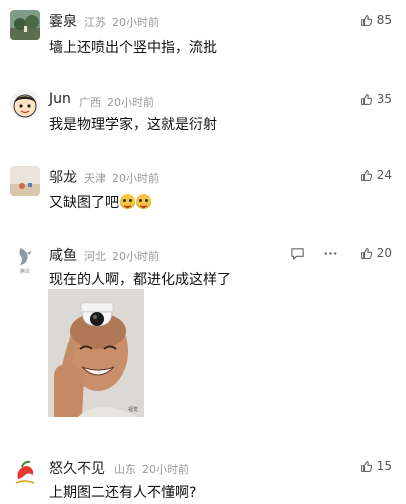  I want to click on comment-meta: 广西 20小时前, so click(119, 102).